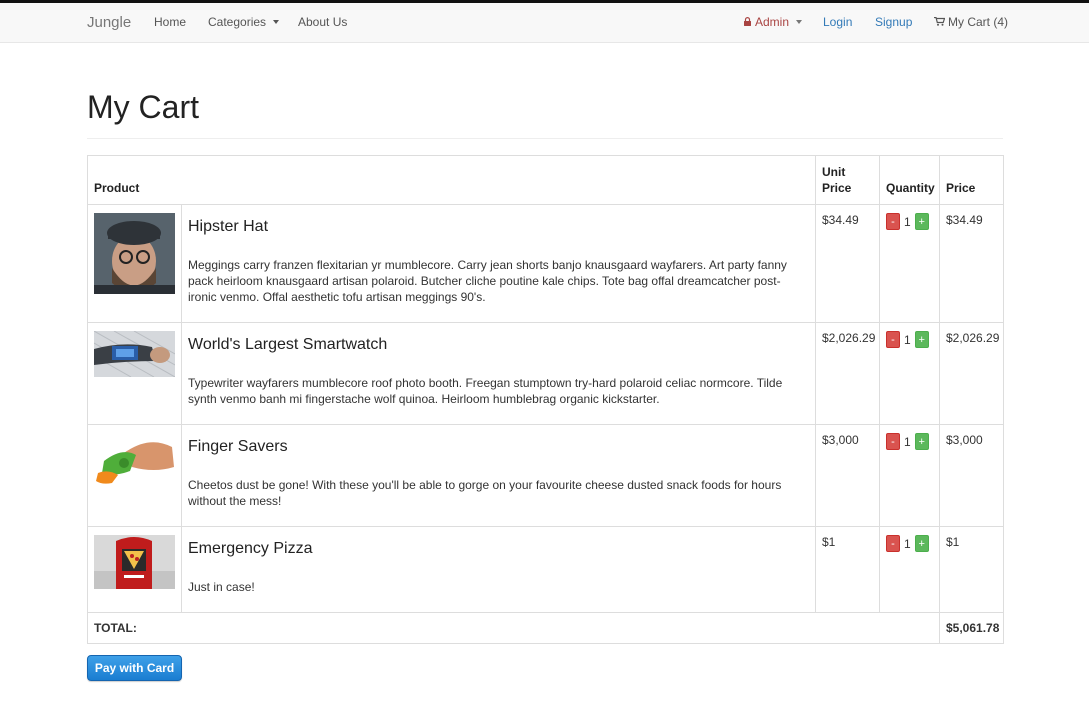  What do you see at coordinates (939, 21) in the screenshot?
I see `shopping-cart-icon` at bounding box center [939, 21].